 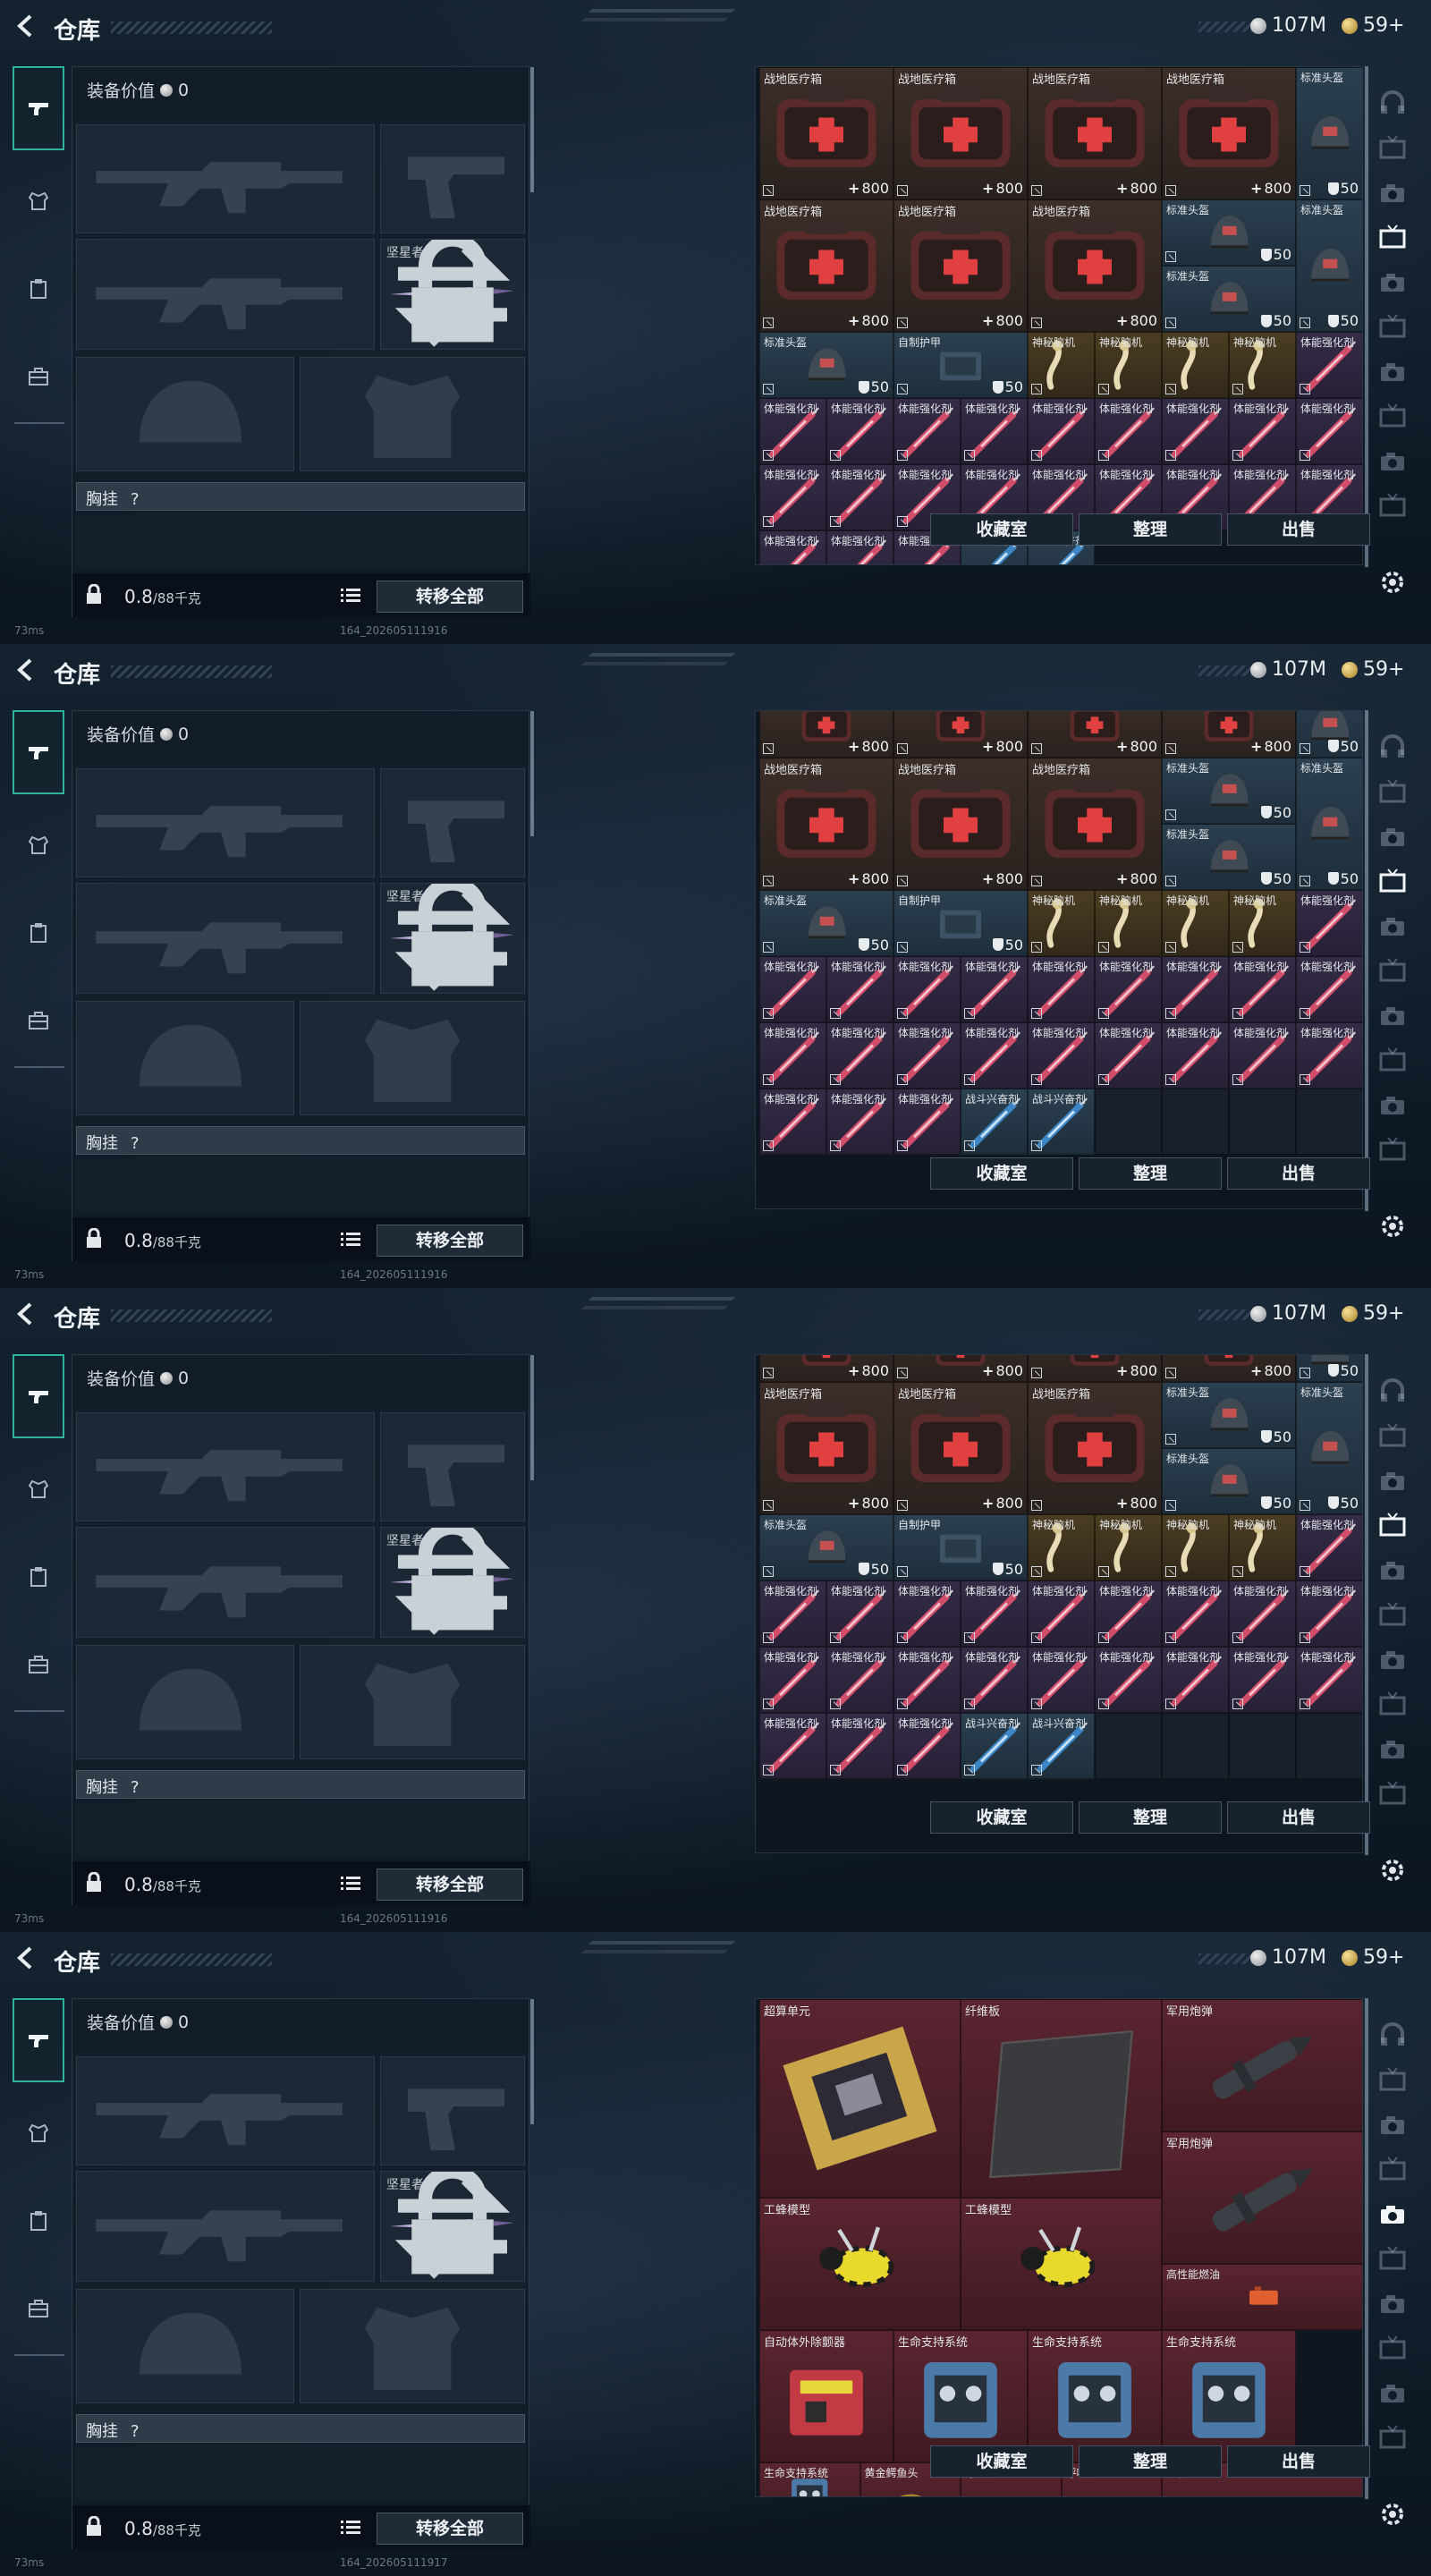 I want to click on nav-weapons, so click(x=39, y=108).